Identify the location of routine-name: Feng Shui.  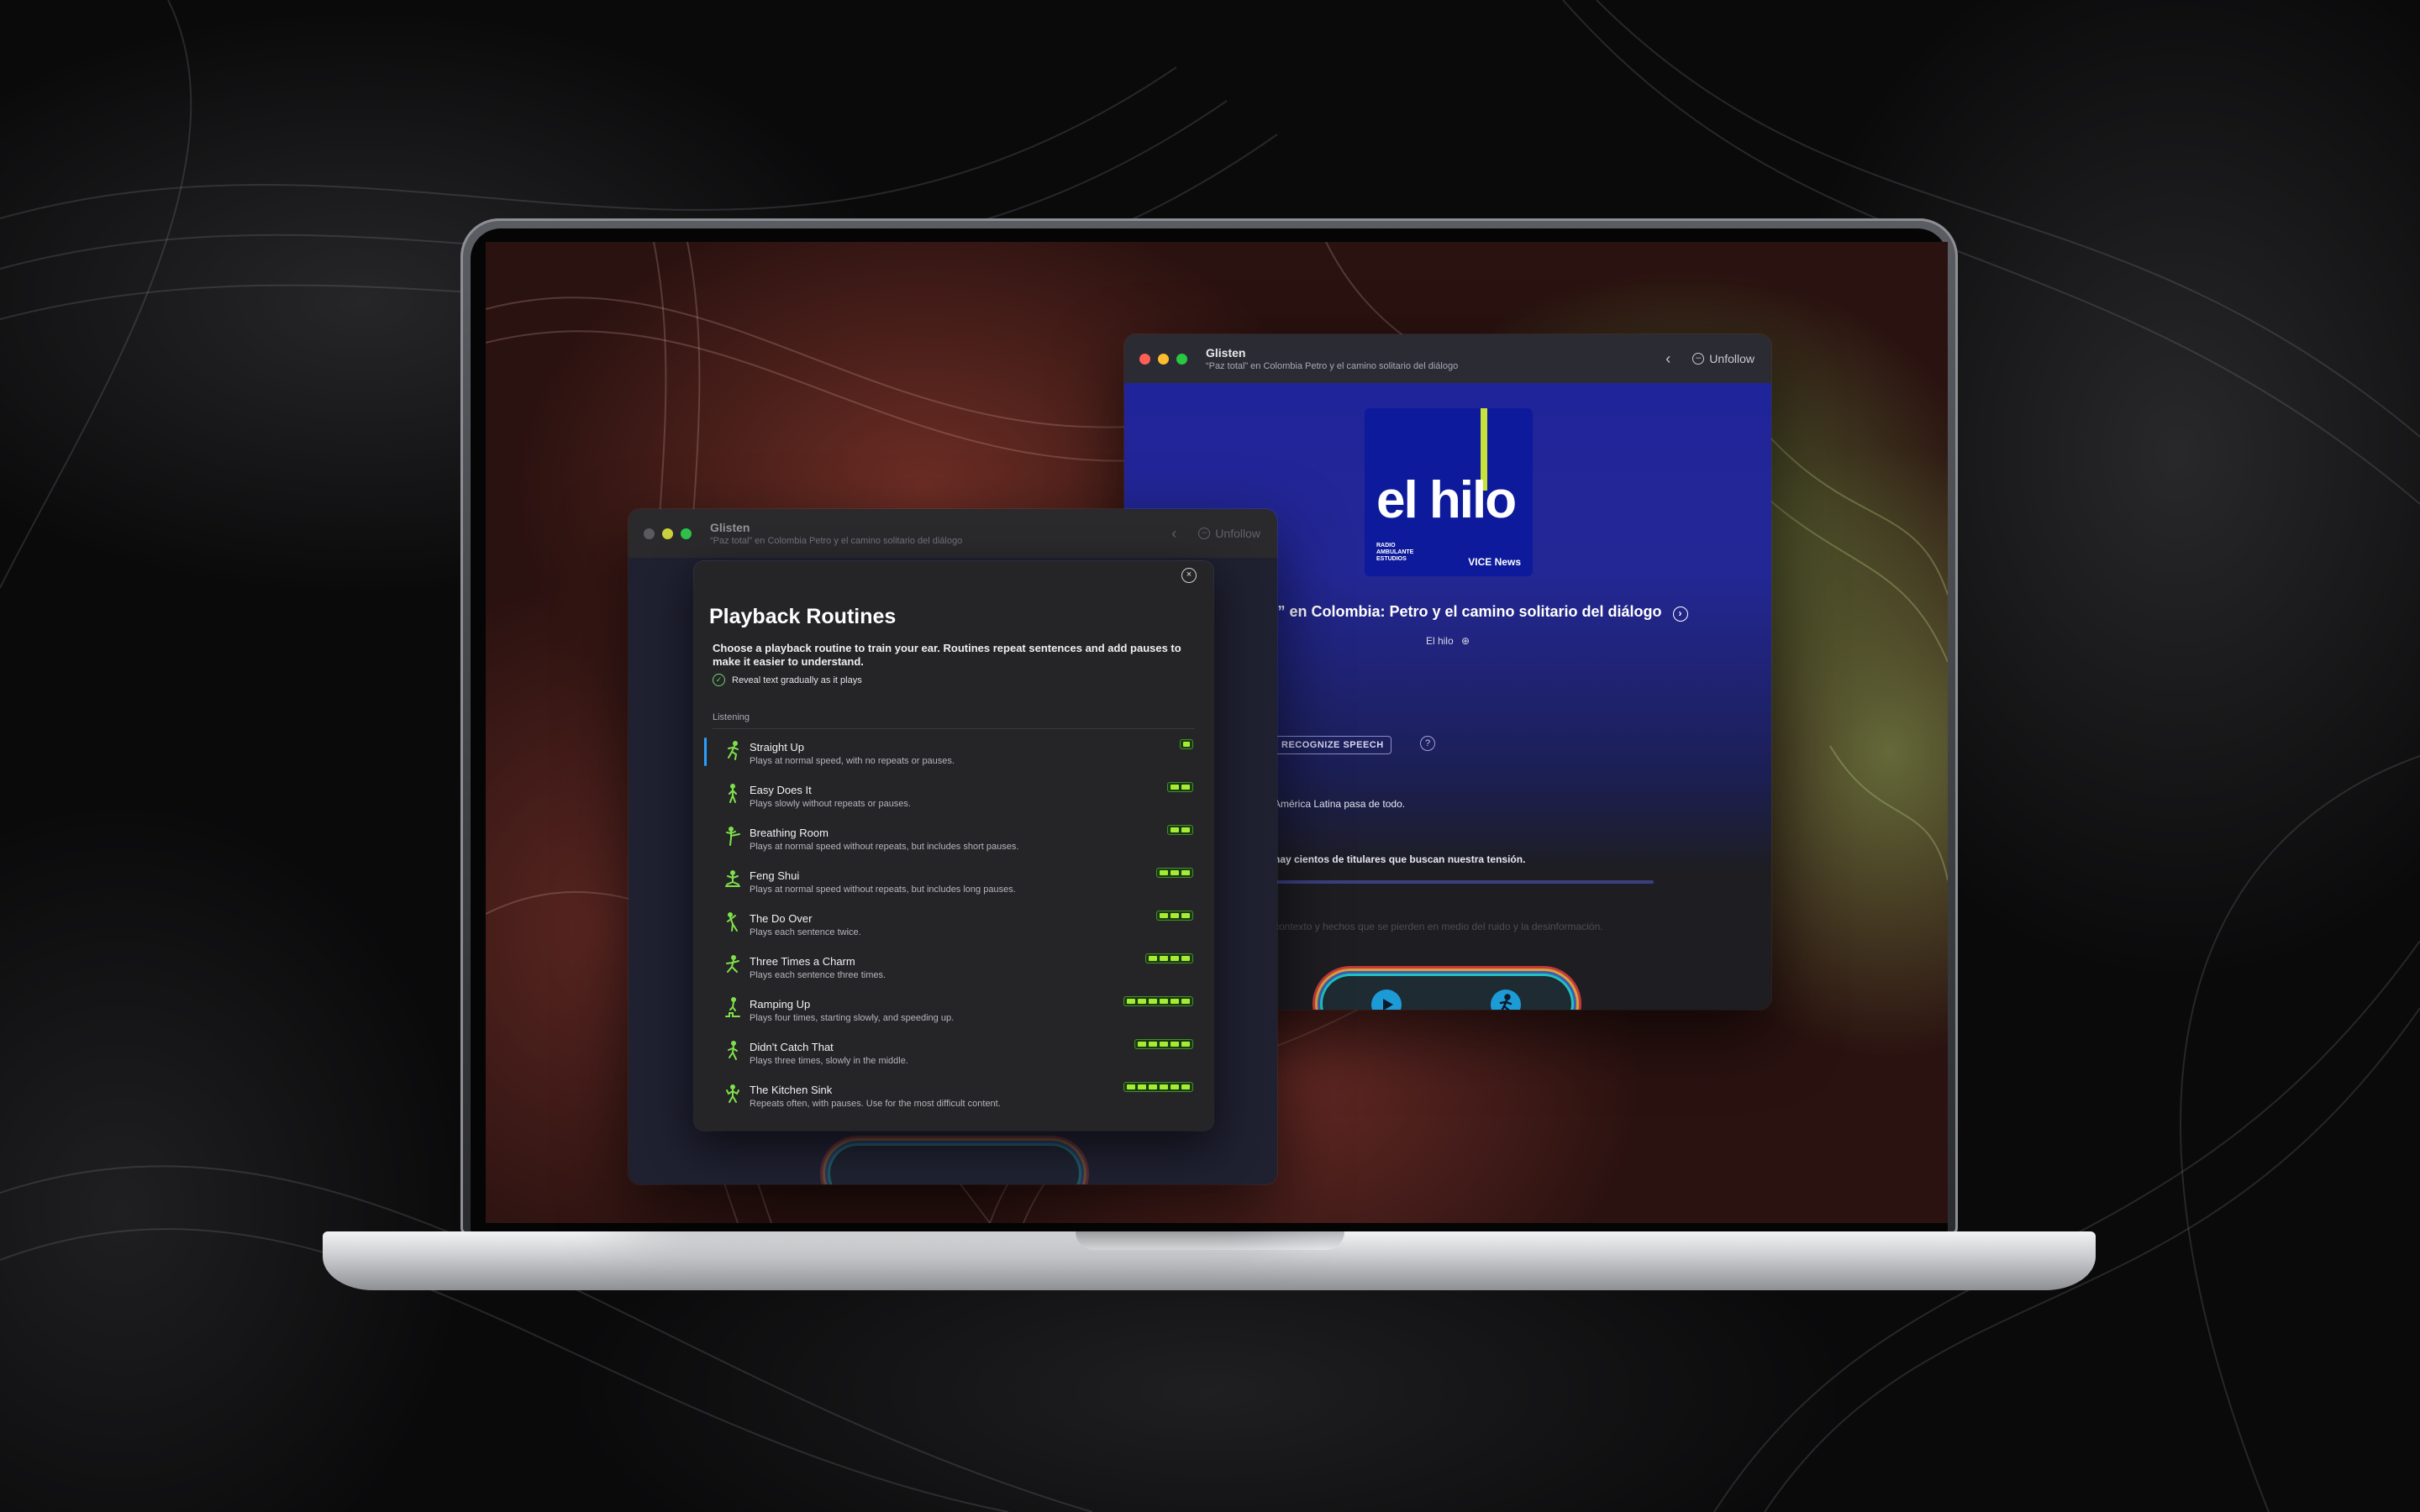
(775, 875).